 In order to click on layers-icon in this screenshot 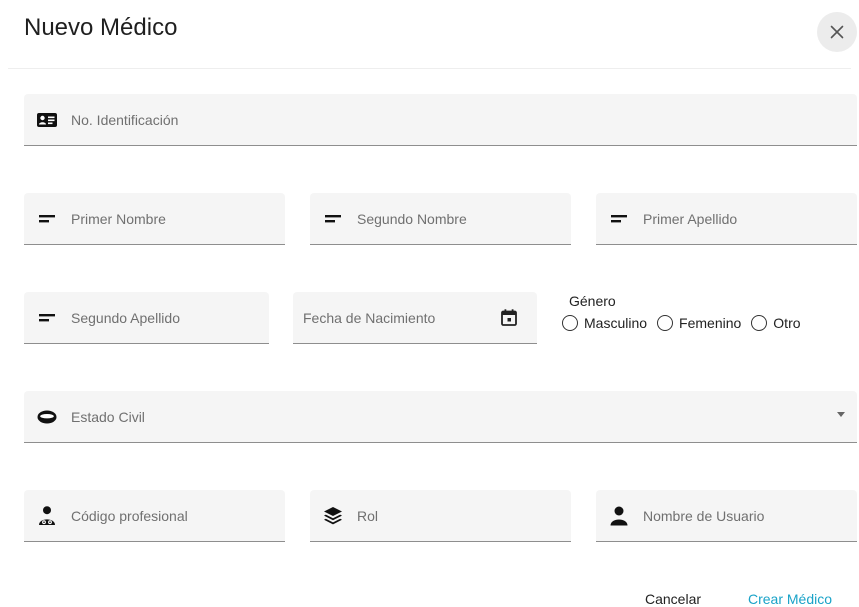, I will do `click(333, 516)`.